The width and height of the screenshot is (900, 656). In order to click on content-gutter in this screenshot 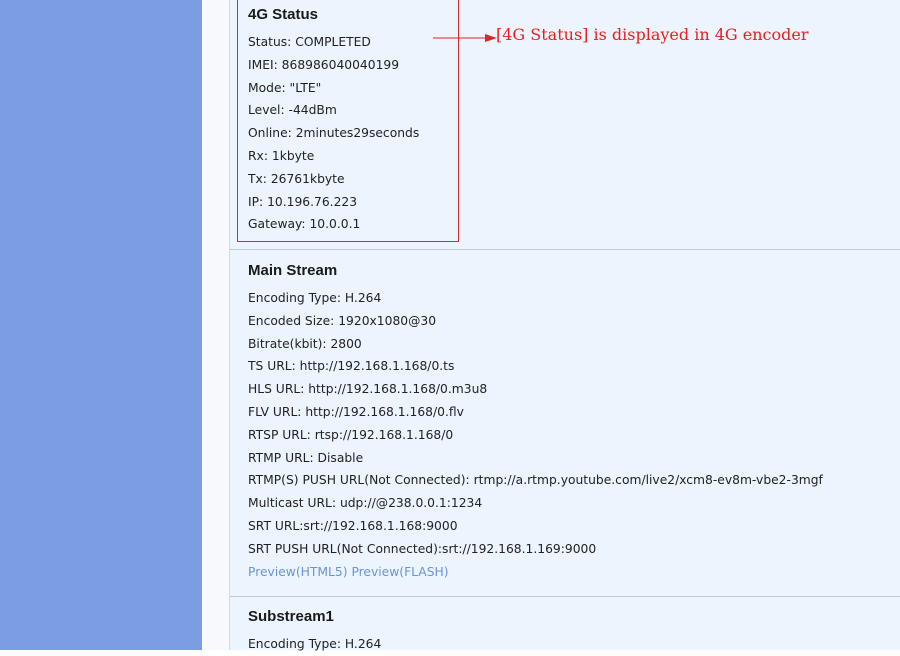, I will do `click(216, 325)`.